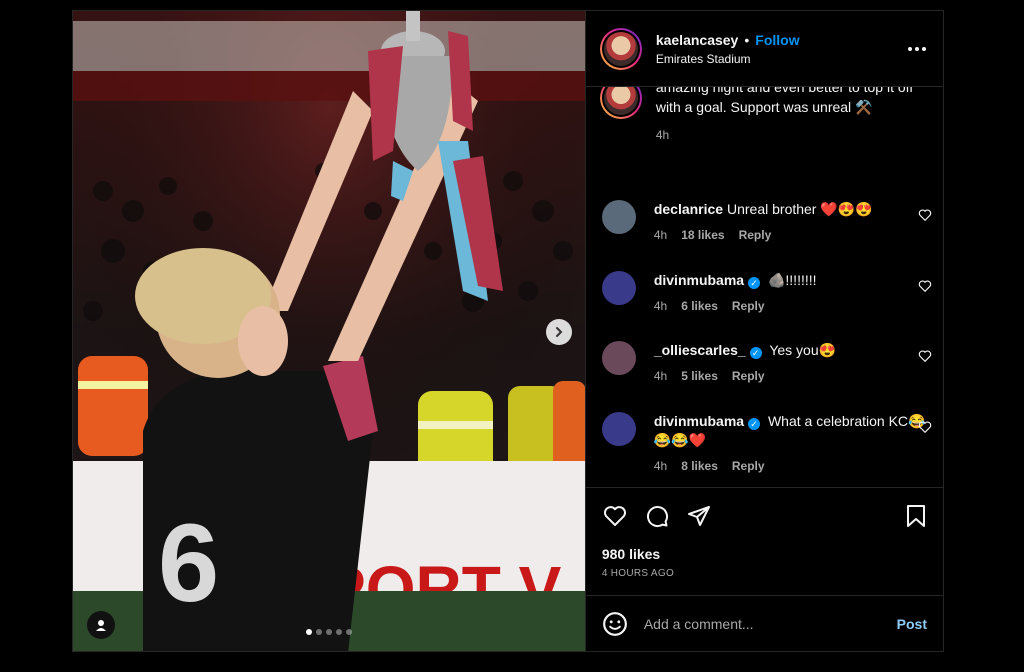 The width and height of the screenshot is (1024, 672). I want to click on caption-avatar, so click(620, 103).